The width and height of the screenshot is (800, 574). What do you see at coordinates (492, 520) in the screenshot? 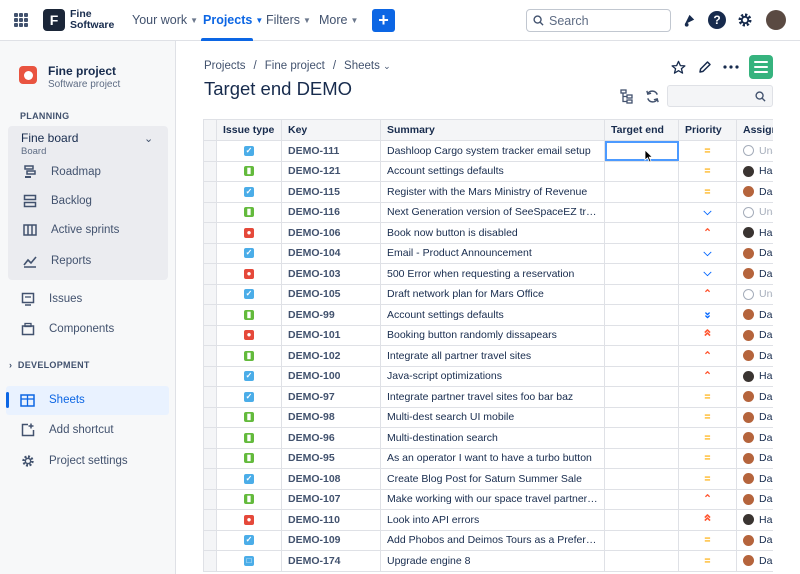
I see `cell-summary: Look into API errors` at bounding box center [492, 520].